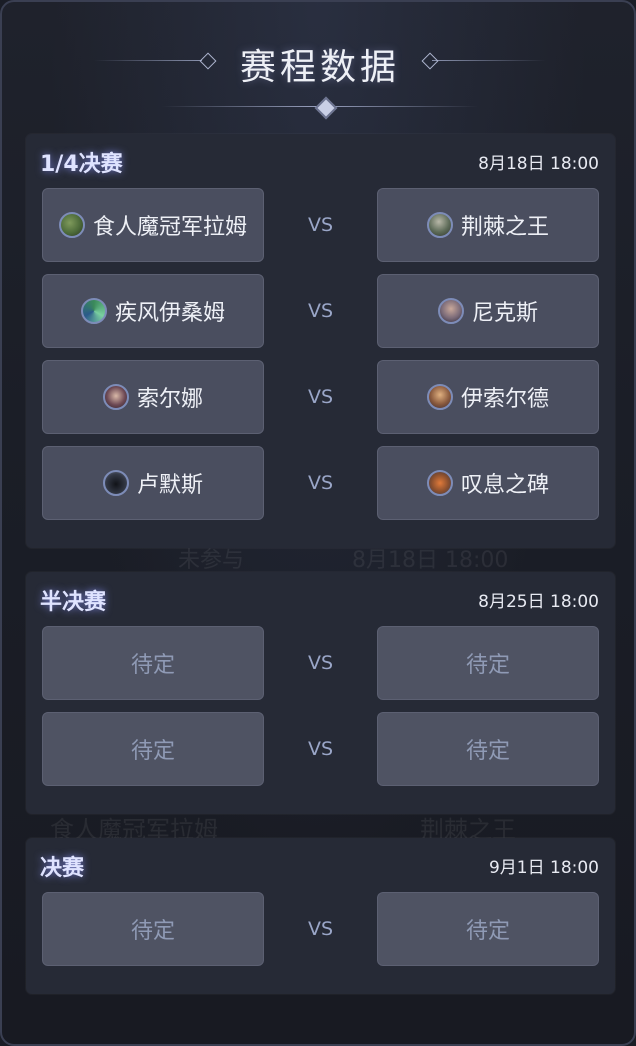 This screenshot has width=636, height=1046. I want to click on ogre-avatar-icon, so click(71, 225).